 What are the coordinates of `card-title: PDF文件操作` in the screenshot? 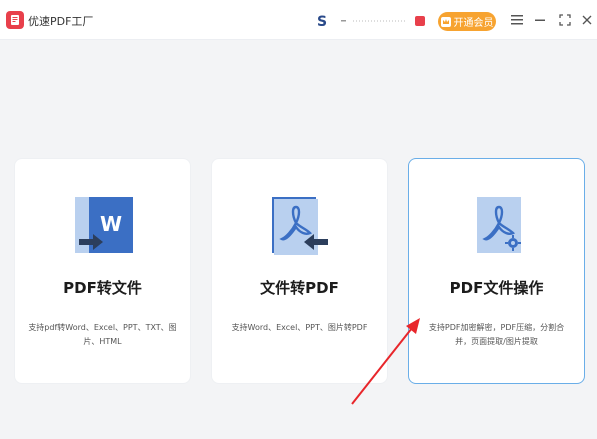 It's located at (496, 288).